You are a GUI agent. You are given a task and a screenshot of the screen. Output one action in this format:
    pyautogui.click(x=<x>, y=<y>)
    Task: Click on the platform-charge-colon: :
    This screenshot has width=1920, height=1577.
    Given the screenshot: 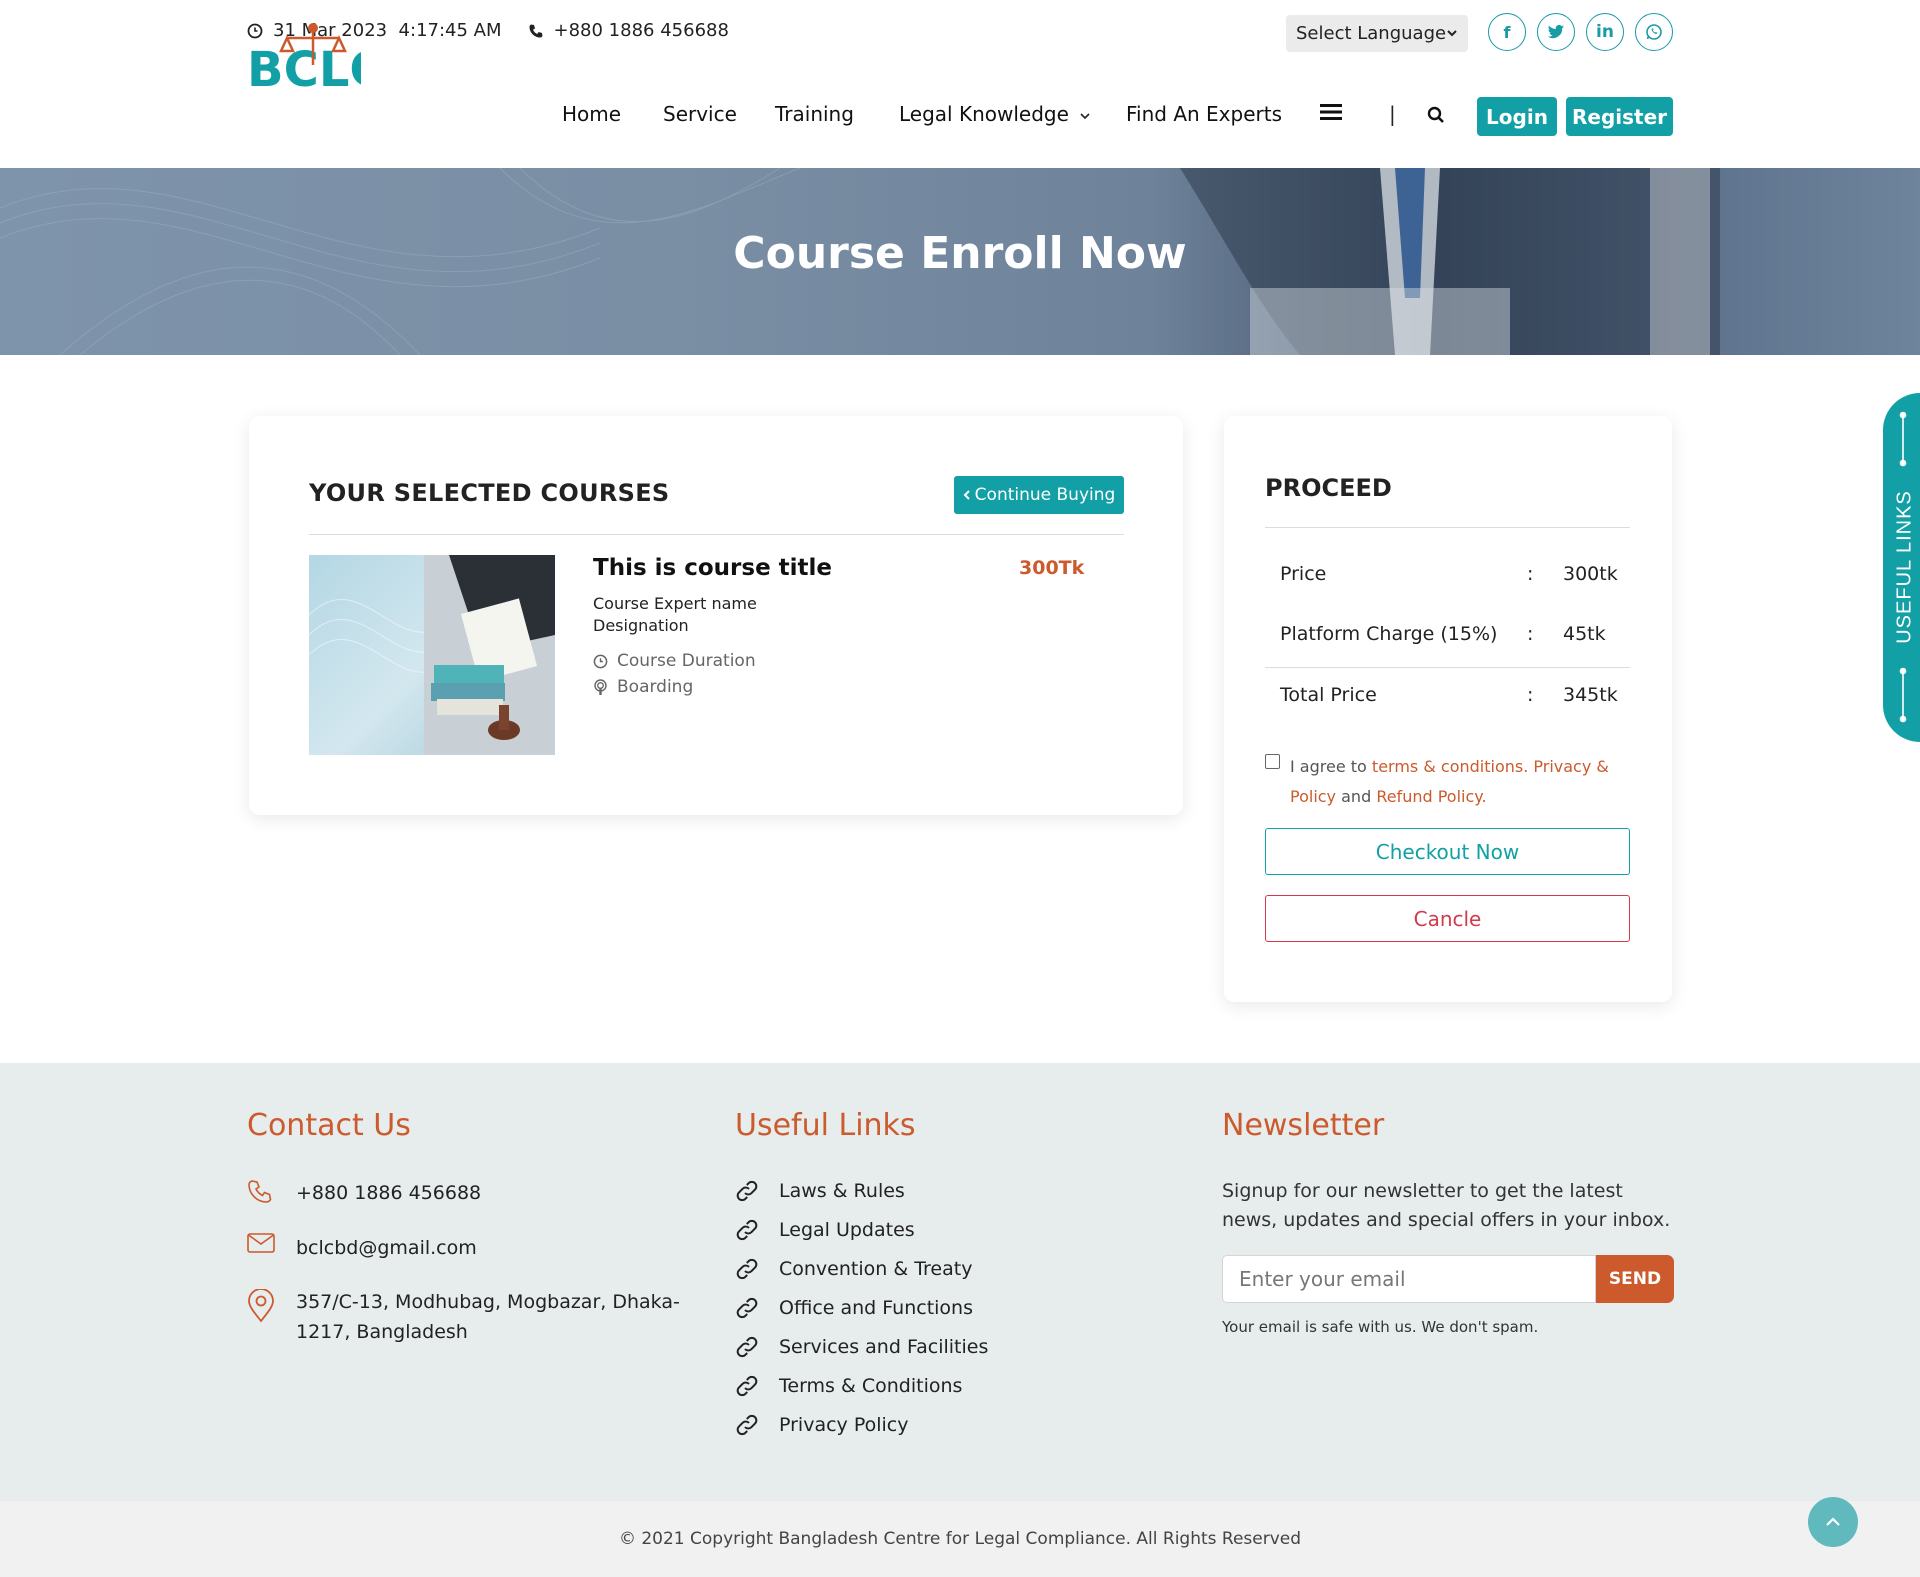 What is the action you would take?
    pyautogui.click(x=1530, y=634)
    